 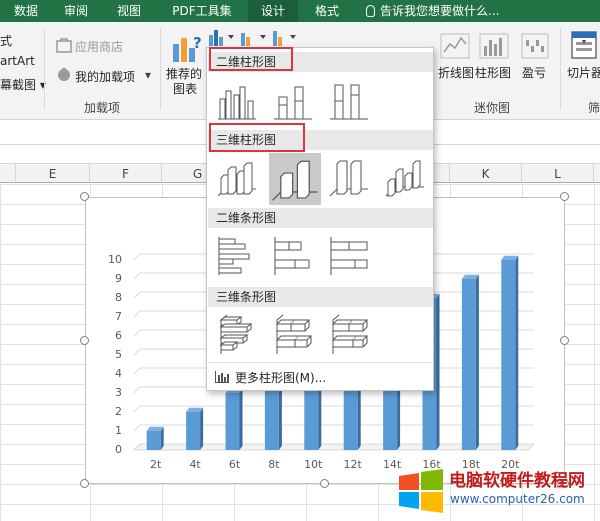 What do you see at coordinates (17, 61) in the screenshot?
I see `partial-label-2: artArt` at bounding box center [17, 61].